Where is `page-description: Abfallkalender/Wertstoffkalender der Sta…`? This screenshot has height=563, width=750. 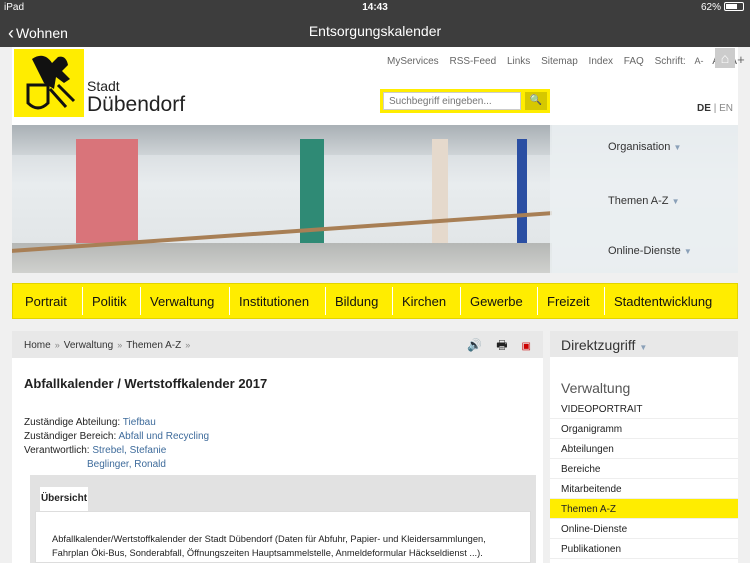
page-description: Abfallkalender/Wertstoffkalender der Sta… is located at coordinates (269, 546).